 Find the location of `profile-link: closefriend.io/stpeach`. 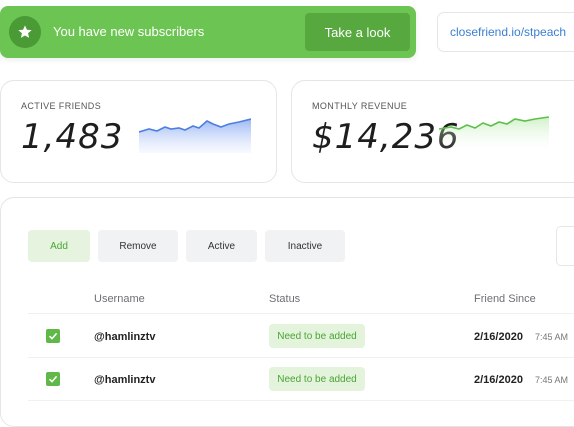

profile-link: closefriend.io/stpeach is located at coordinates (505, 32).